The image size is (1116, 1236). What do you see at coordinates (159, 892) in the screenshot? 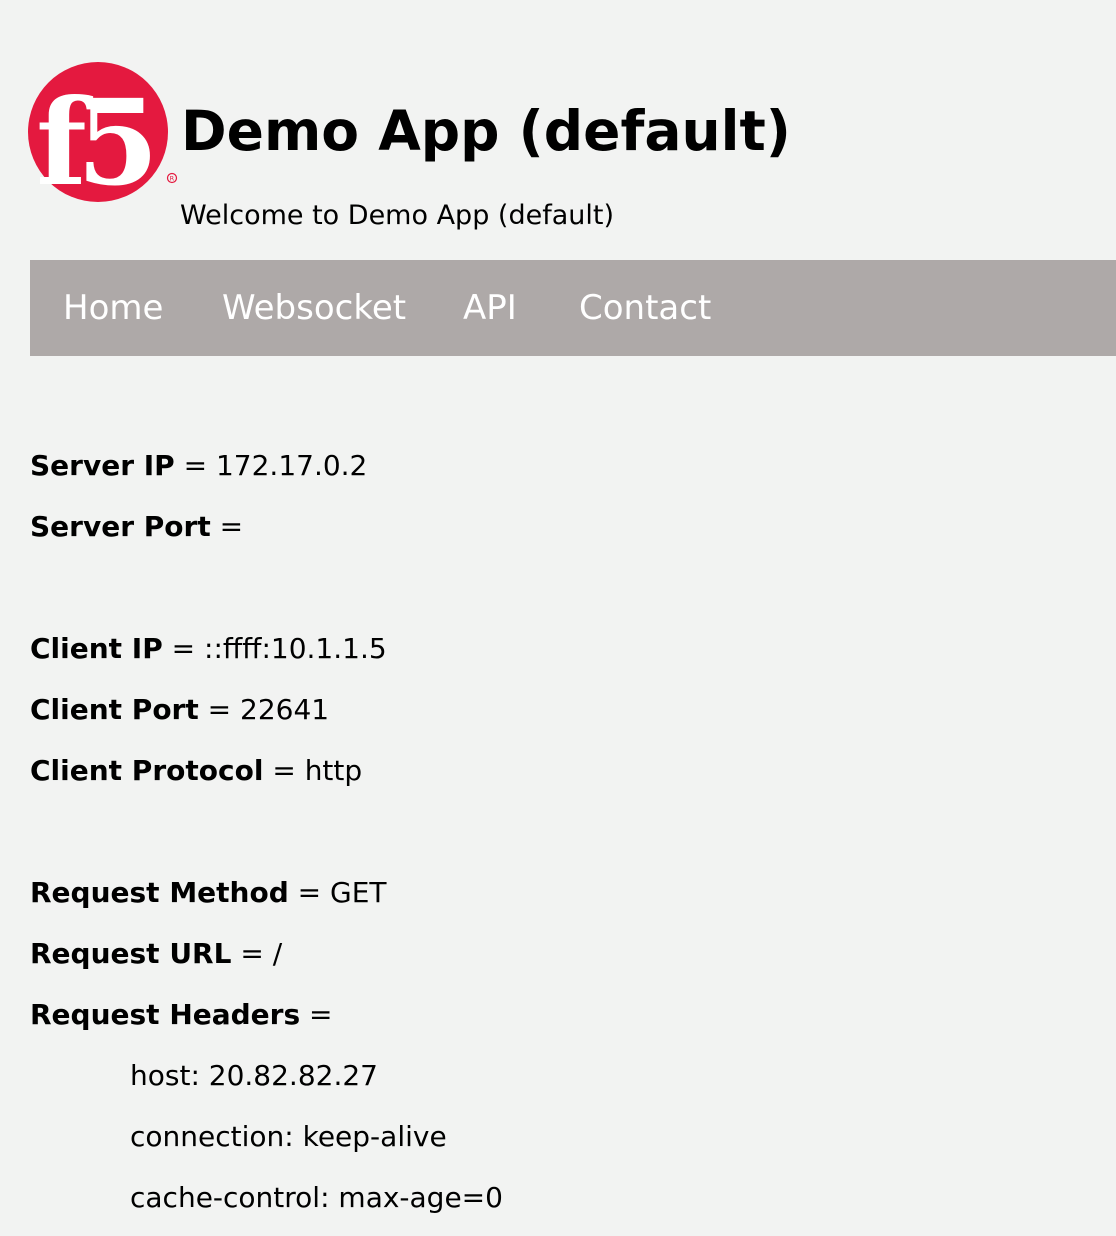
I see `request-method-label: Request Method` at bounding box center [159, 892].